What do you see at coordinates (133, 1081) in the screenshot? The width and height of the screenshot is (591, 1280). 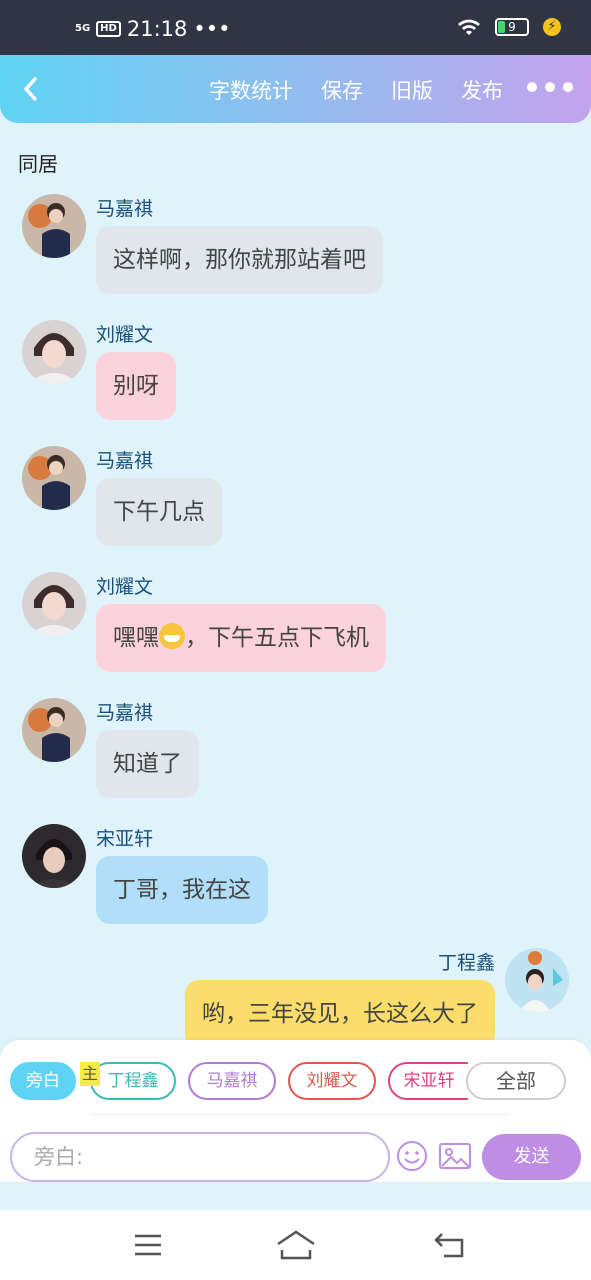 I see `role-chip-ding: 丁程鑫` at bounding box center [133, 1081].